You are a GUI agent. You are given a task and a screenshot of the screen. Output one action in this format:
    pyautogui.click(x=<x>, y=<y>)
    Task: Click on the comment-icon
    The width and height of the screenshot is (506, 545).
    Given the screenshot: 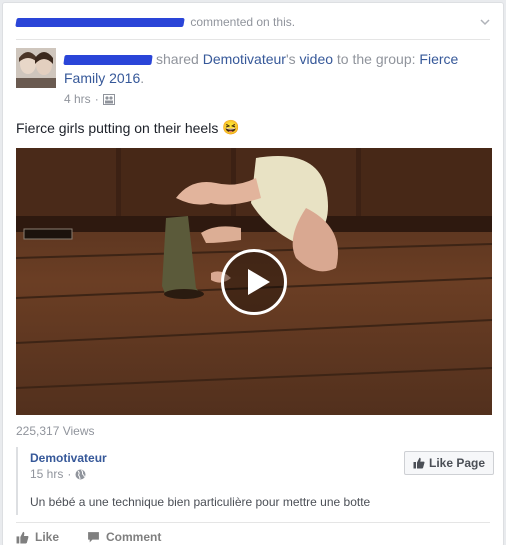 What is the action you would take?
    pyautogui.click(x=93, y=536)
    